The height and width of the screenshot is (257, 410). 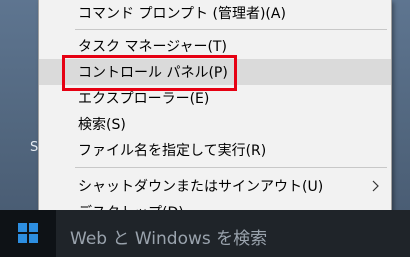 I want to click on menu-item-label: シャットダウンまたはサインアウト(U), so click(x=201, y=187).